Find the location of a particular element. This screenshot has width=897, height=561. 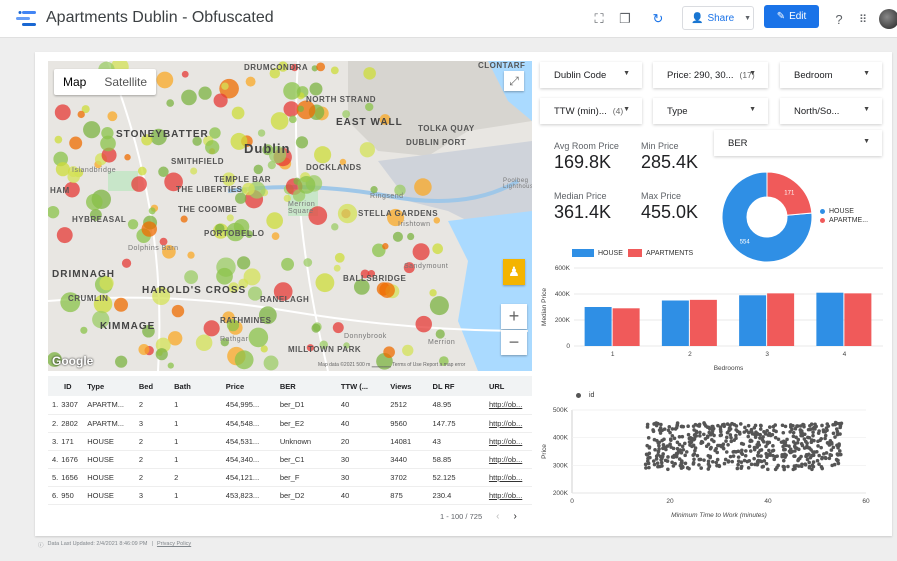

column-header: URL is located at coordinates (508, 386).